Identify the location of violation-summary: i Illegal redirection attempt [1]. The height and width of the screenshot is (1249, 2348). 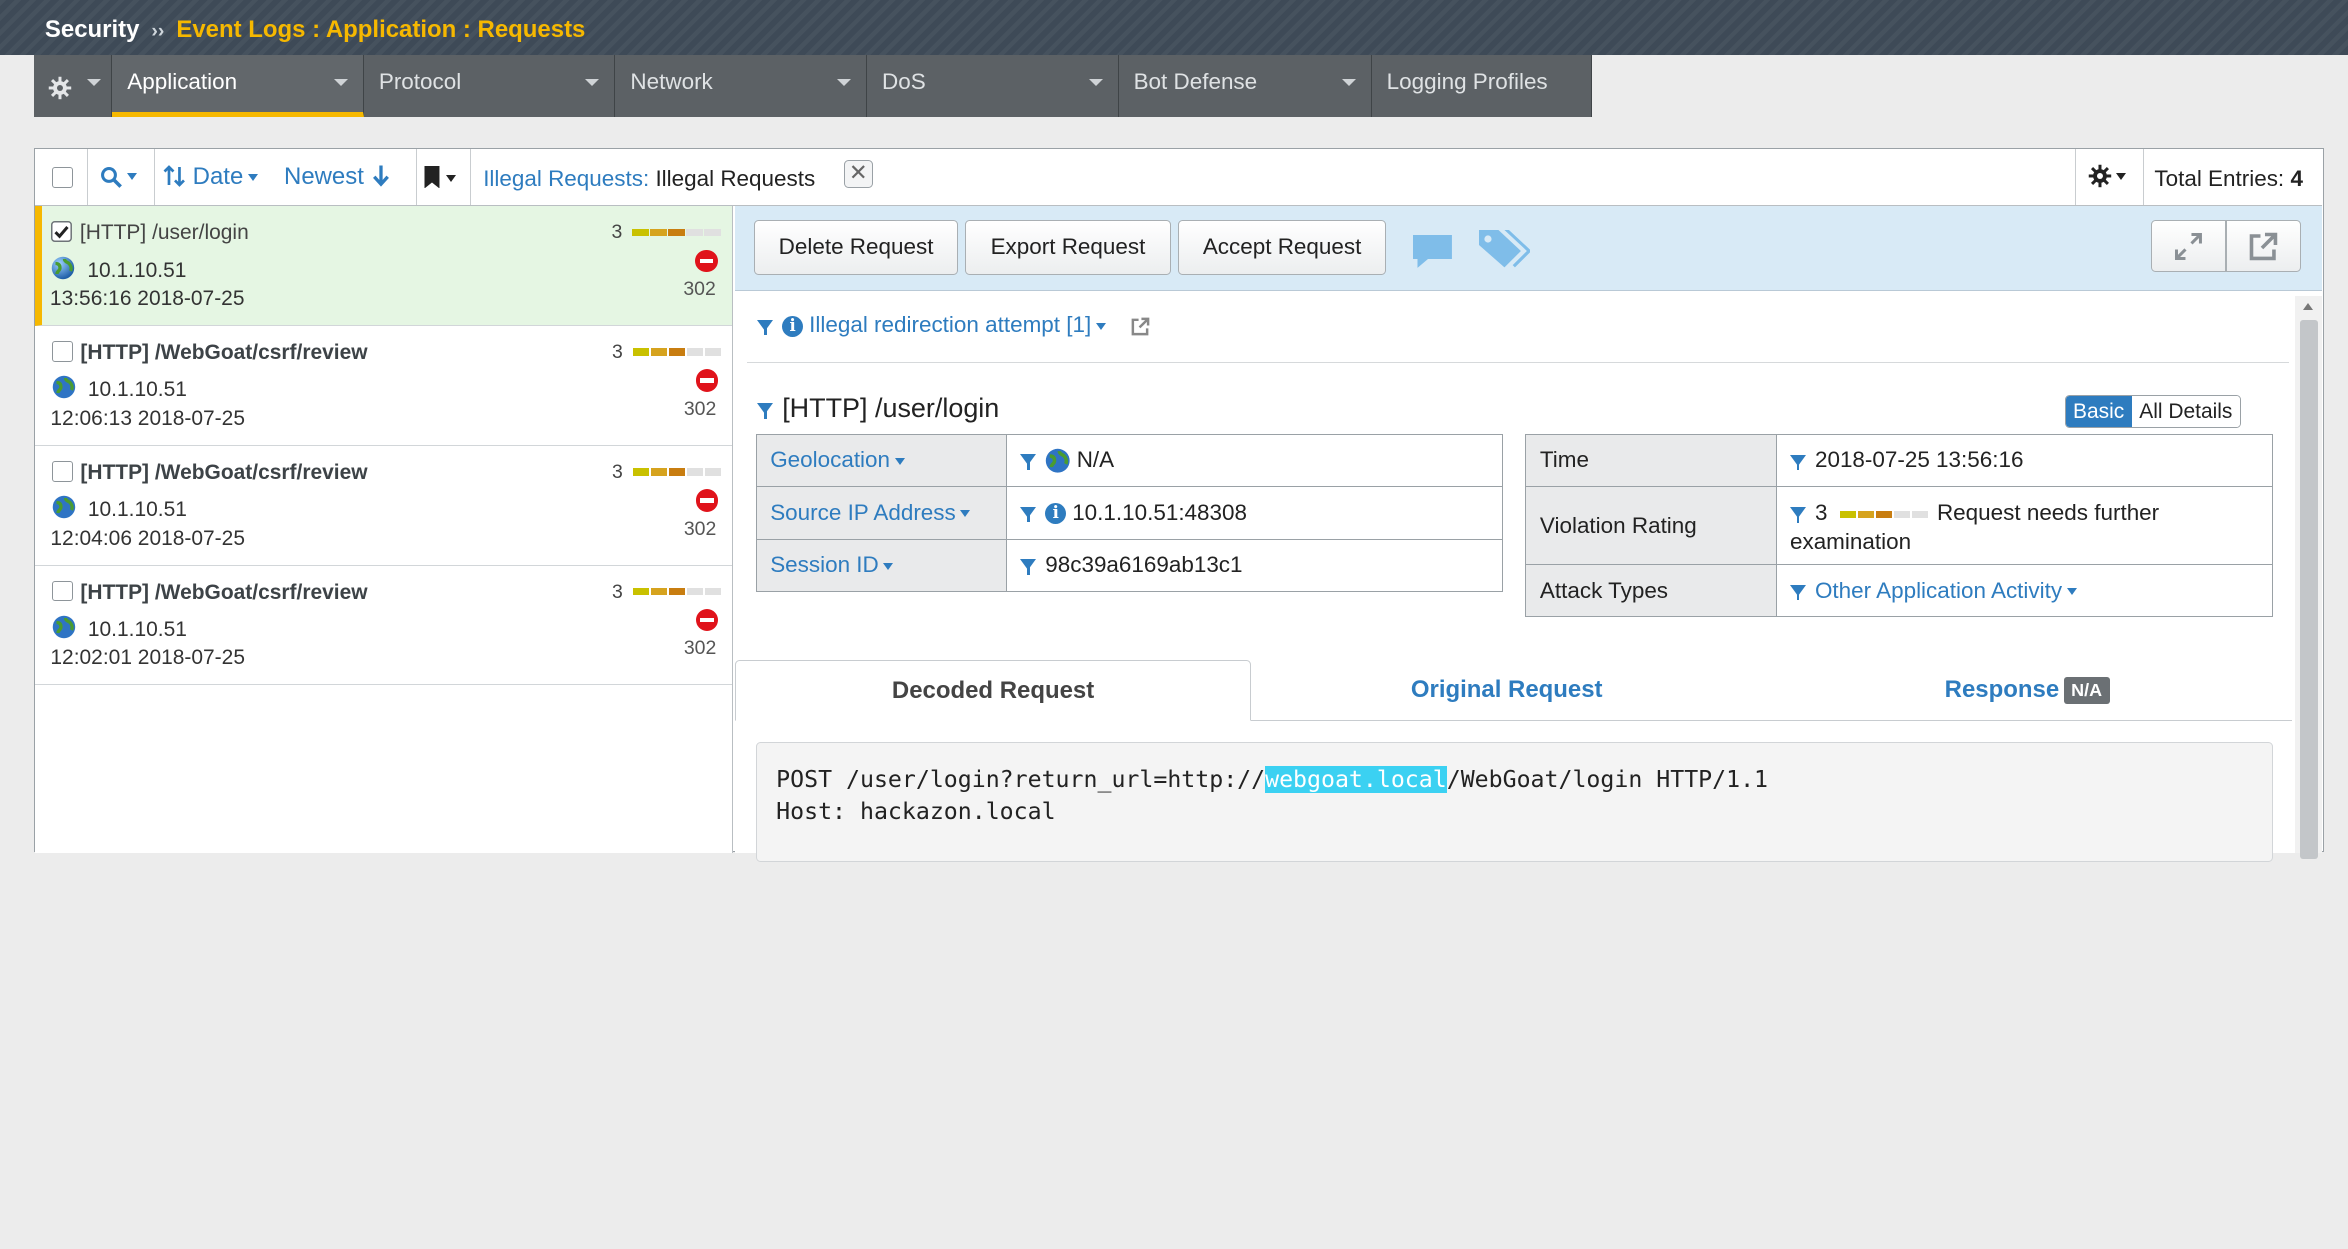
(954, 325).